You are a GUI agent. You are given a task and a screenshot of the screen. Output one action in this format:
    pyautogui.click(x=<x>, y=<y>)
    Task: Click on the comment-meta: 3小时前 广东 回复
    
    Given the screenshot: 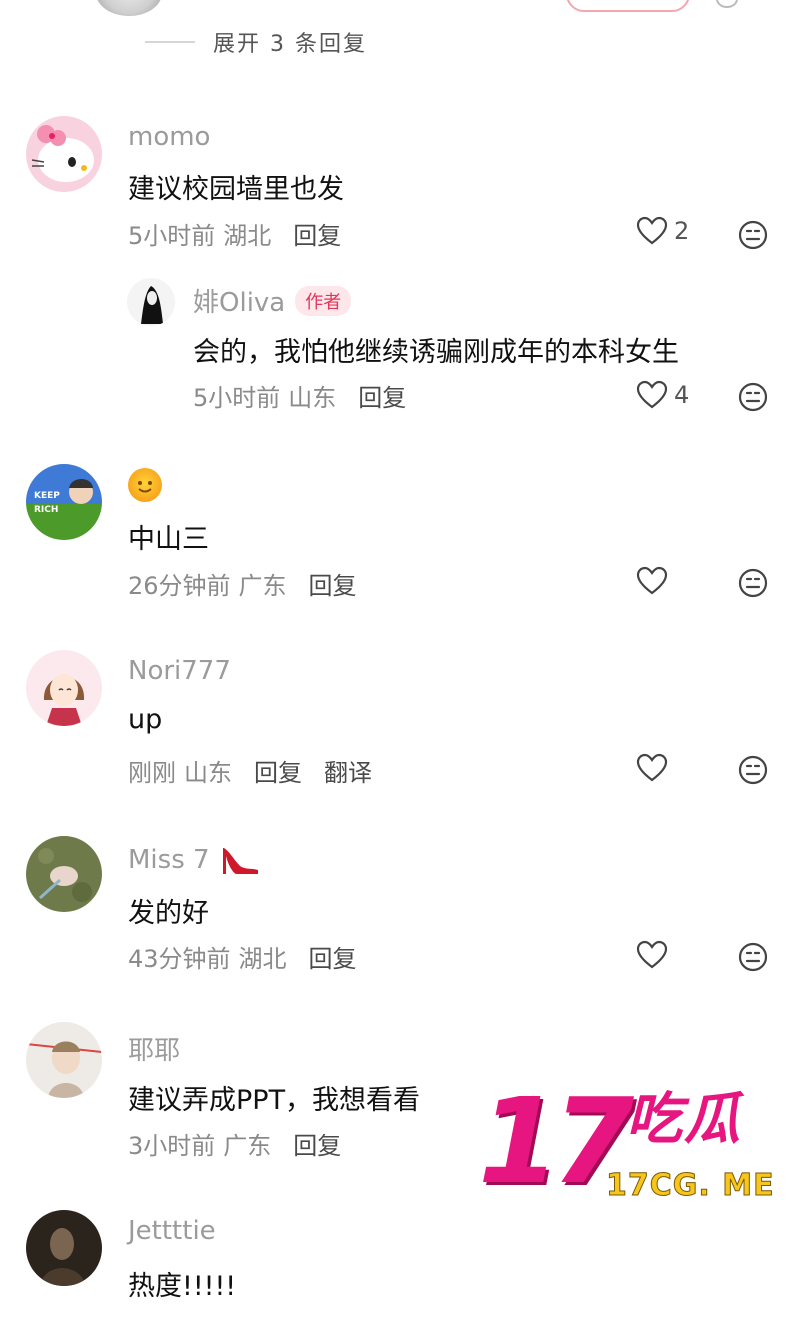 What is the action you would take?
    pyautogui.click(x=234, y=1143)
    